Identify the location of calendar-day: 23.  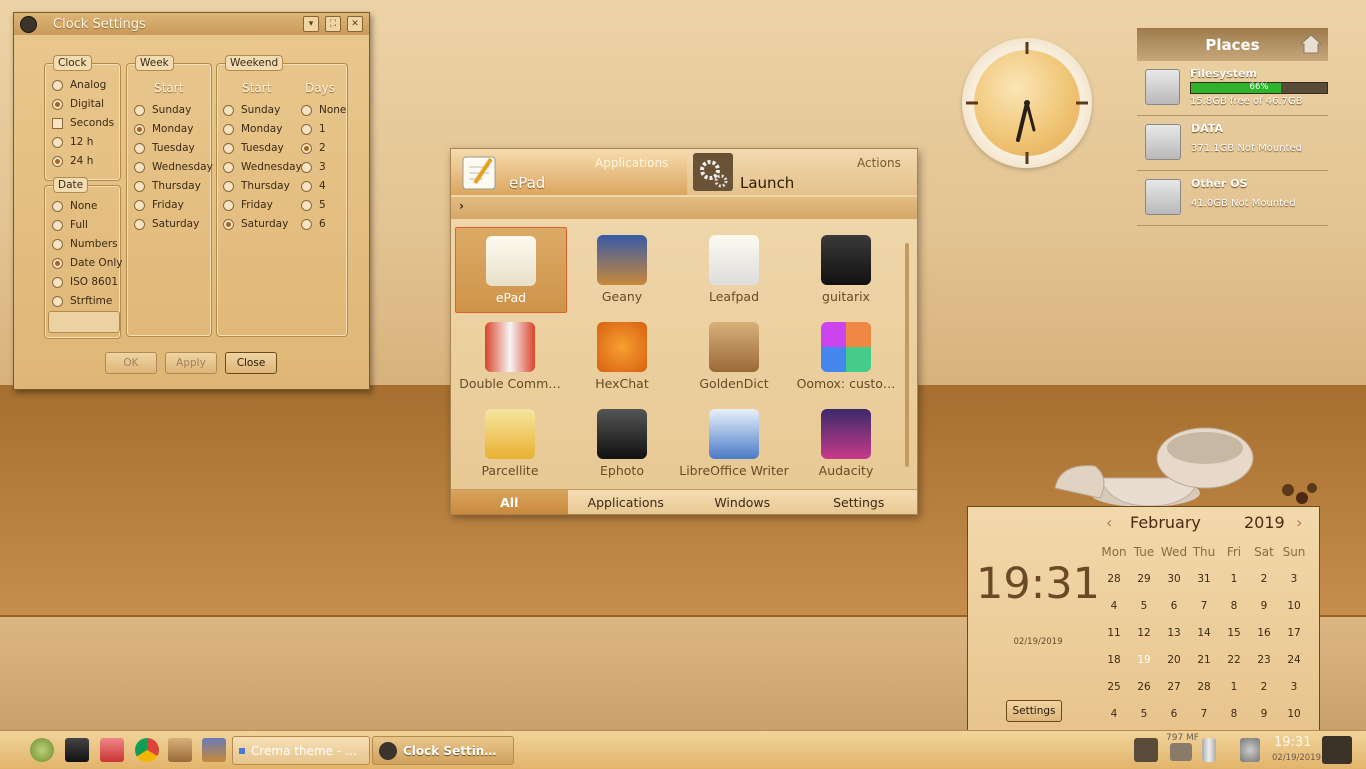
(1264, 660).